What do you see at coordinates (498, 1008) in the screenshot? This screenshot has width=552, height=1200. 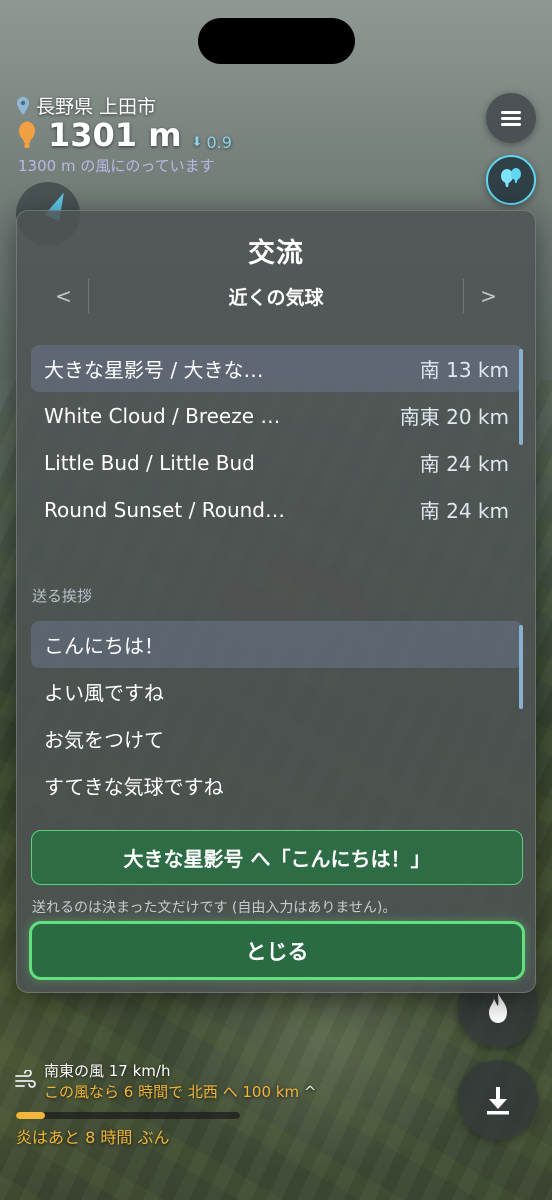 I see `flame-icon` at bounding box center [498, 1008].